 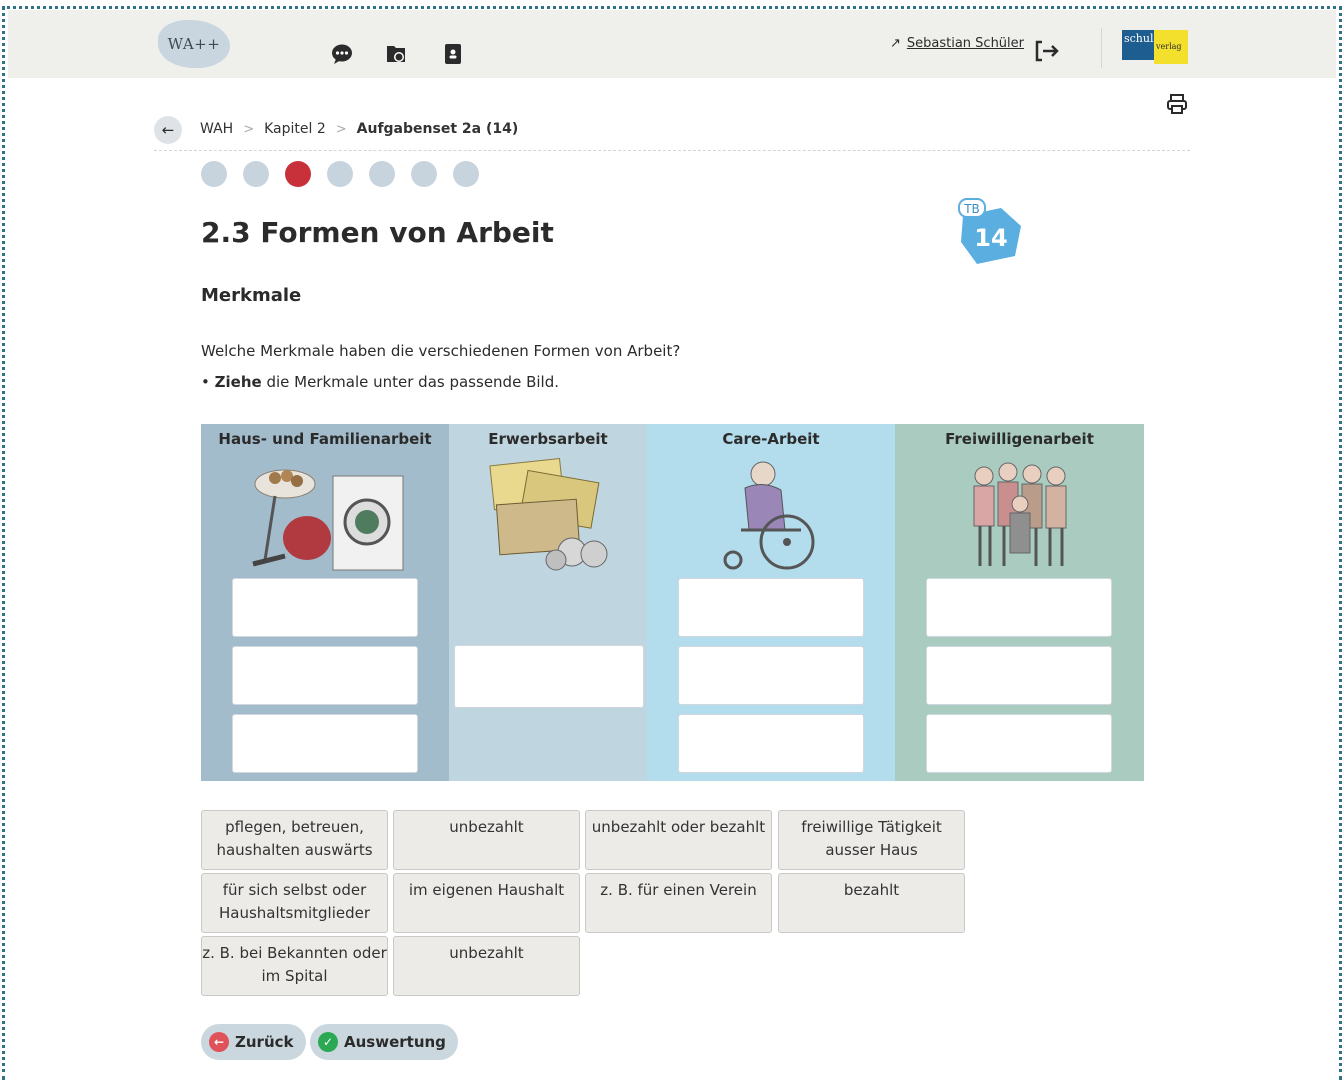 What do you see at coordinates (672, 44) in the screenshot?
I see `top-navigation-bar: WA++ ↗ Sebastian Schüler schul verlag` at bounding box center [672, 44].